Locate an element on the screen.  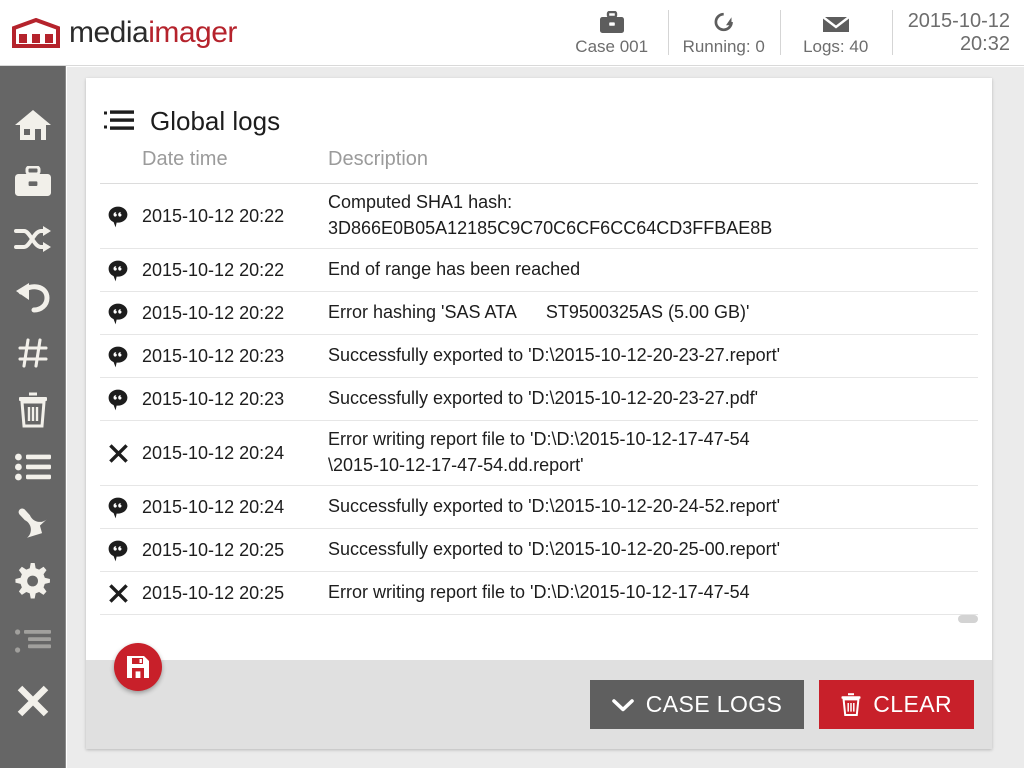
refresh-icon is located at coordinates (724, 22).